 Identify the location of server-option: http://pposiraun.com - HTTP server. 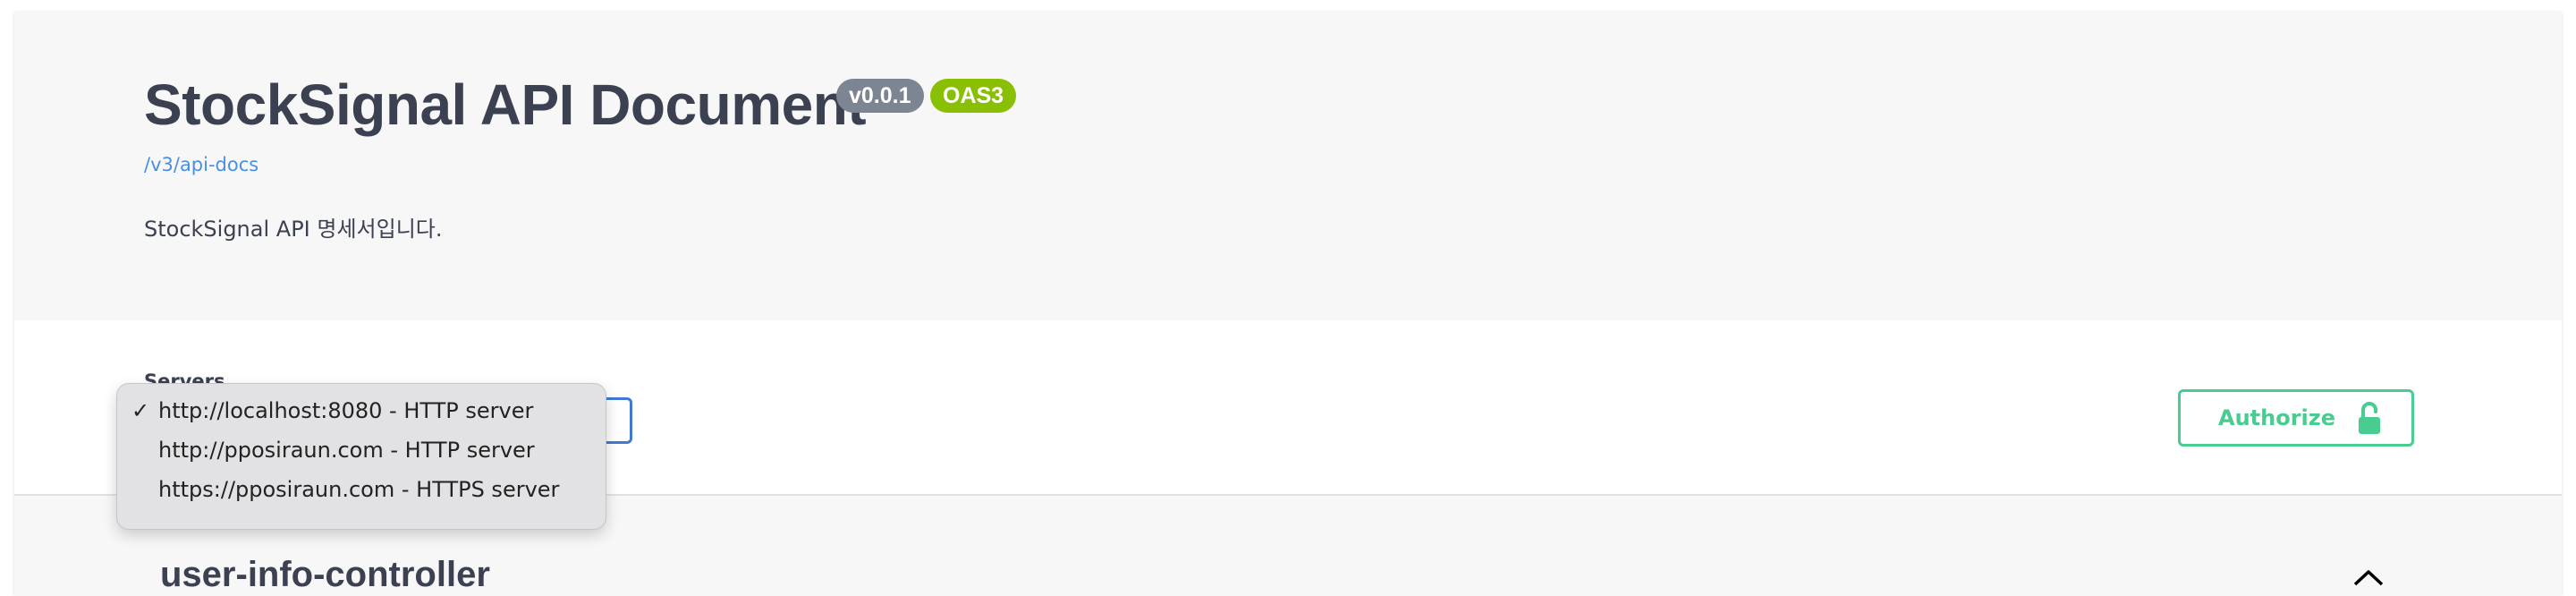
(361, 450).